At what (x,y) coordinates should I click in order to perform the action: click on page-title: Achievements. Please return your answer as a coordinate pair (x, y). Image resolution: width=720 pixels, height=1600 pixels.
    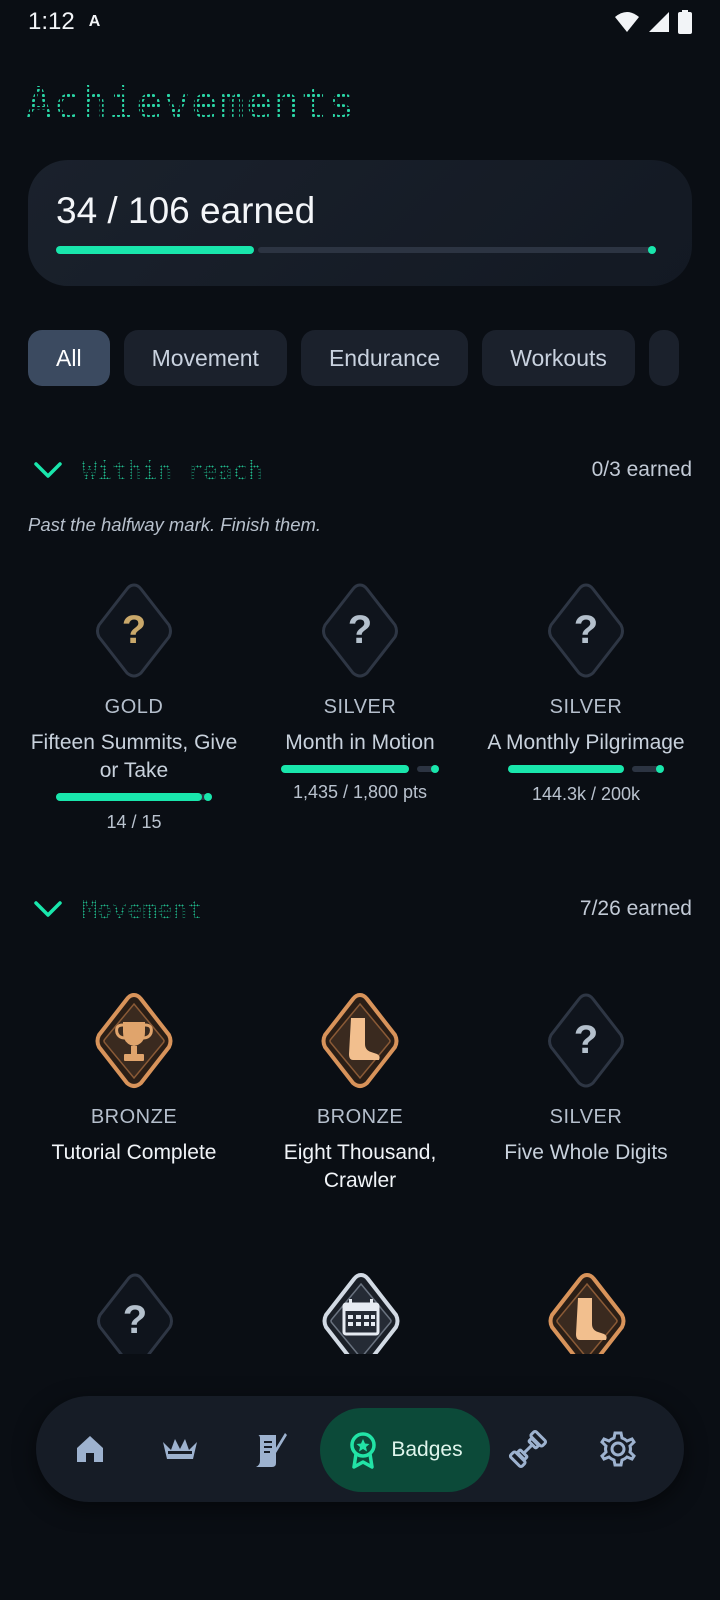
    Looking at the image, I should click on (191, 103).